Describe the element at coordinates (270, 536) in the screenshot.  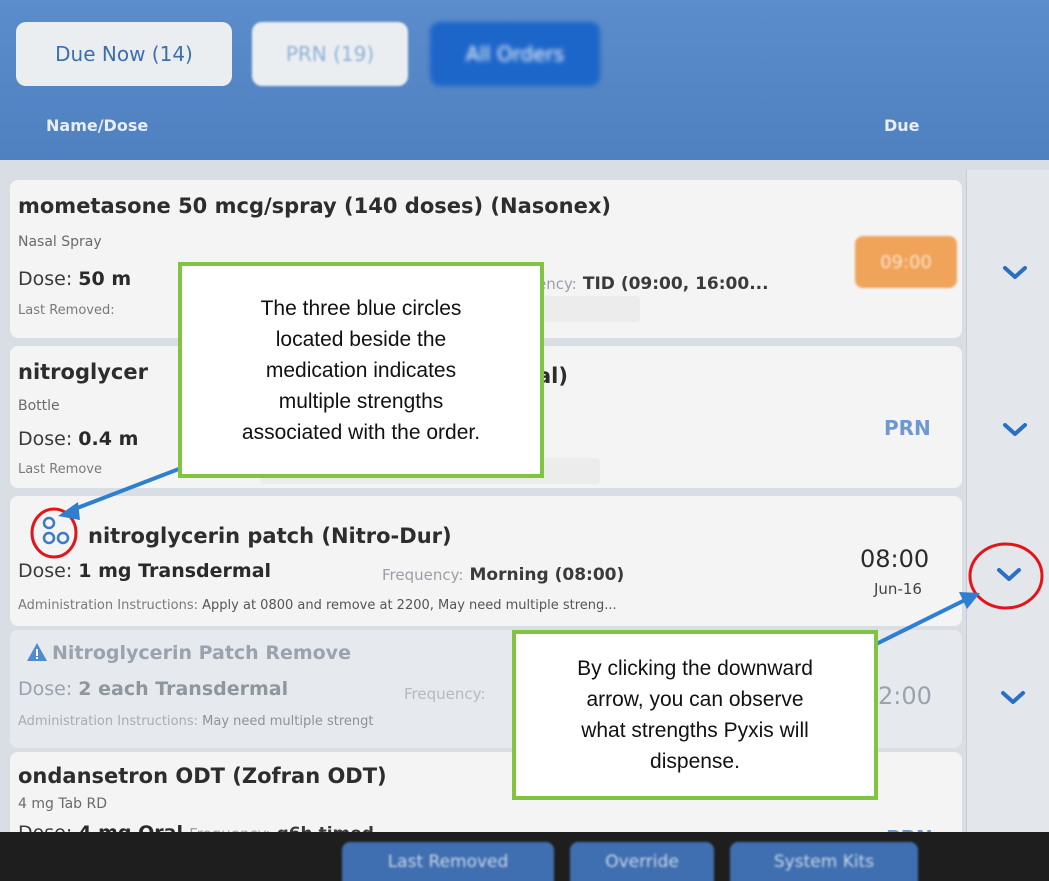
I see `medication-name: nitroglycerin patch (Nitro-Dur)` at that location.